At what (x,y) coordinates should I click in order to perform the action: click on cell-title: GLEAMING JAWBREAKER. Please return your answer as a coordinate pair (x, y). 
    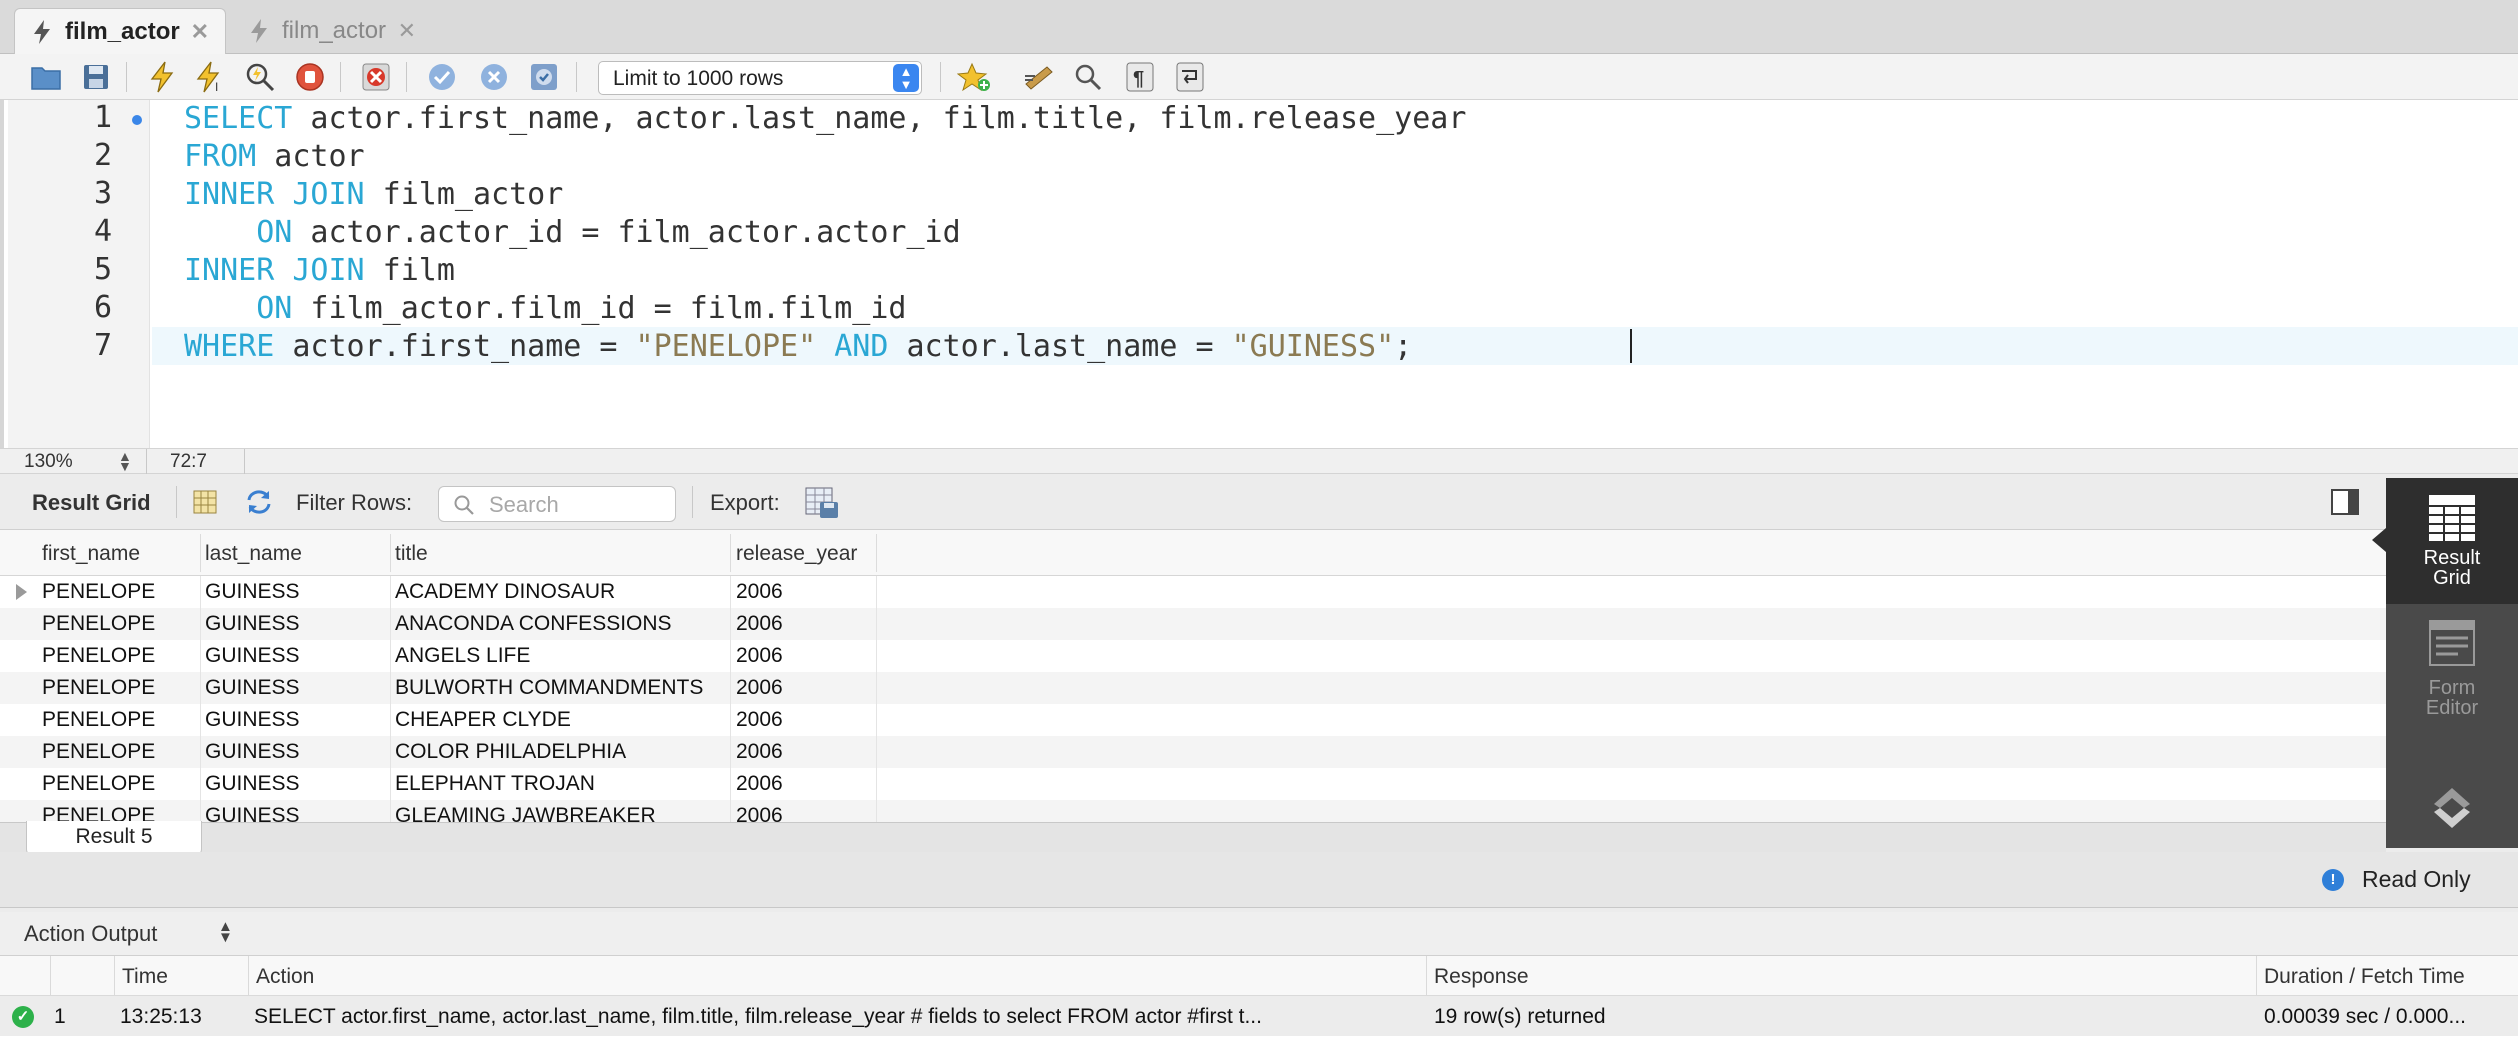
    Looking at the image, I should click on (525, 813).